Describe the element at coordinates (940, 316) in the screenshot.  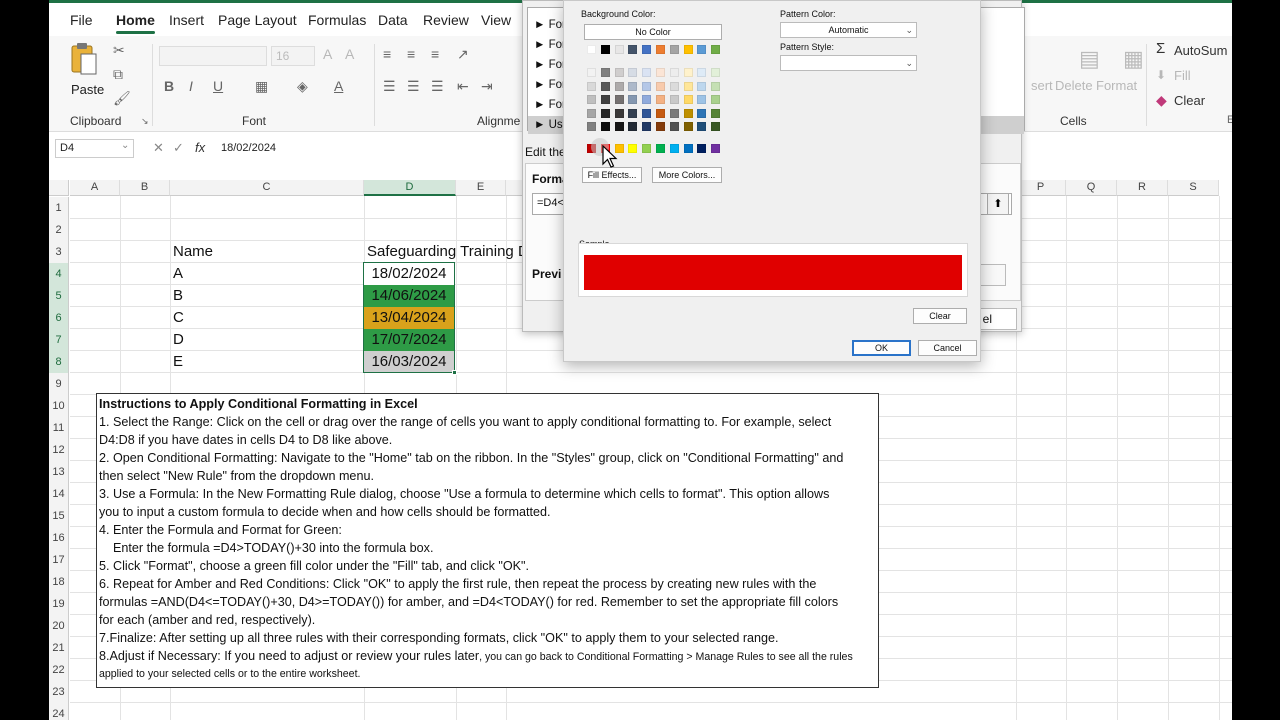
I see `clear-button: Clear` at that location.